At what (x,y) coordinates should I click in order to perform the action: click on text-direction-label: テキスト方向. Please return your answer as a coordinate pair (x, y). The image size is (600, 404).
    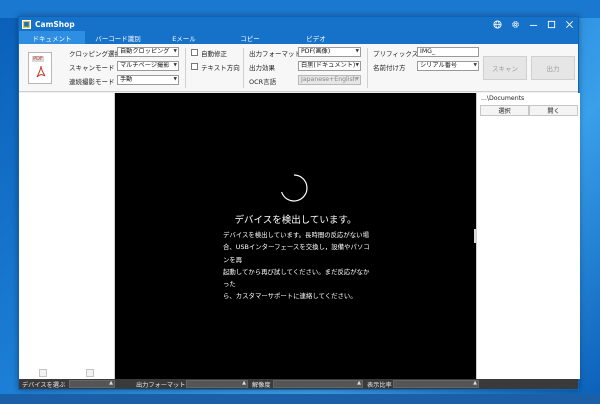
    Looking at the image, I should click on (220, 68).